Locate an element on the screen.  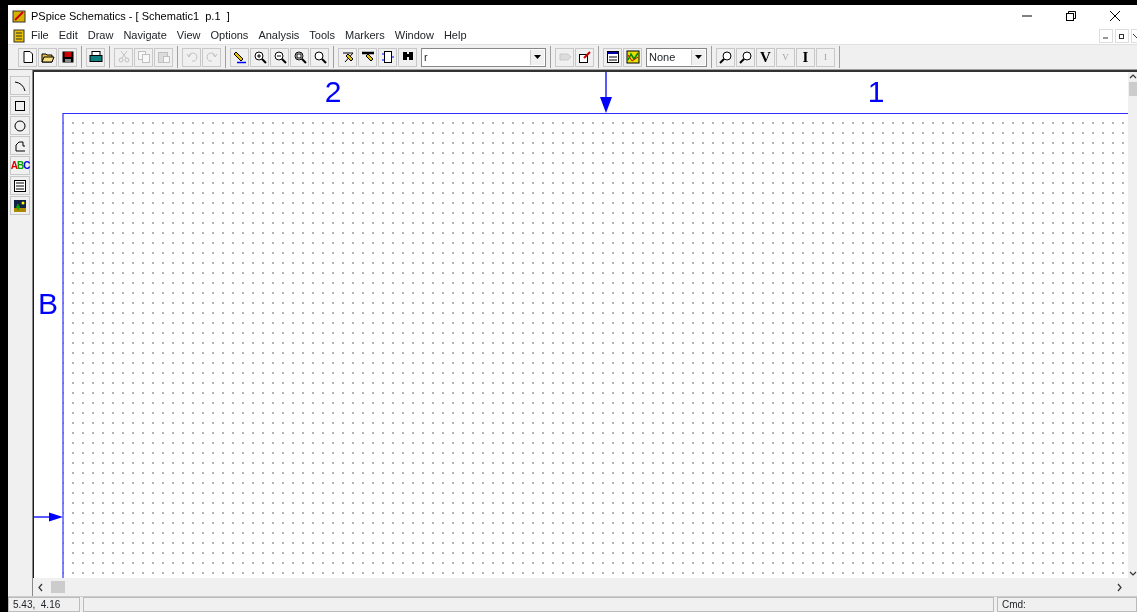
zone-label: B is located at coordinates (48, 304).